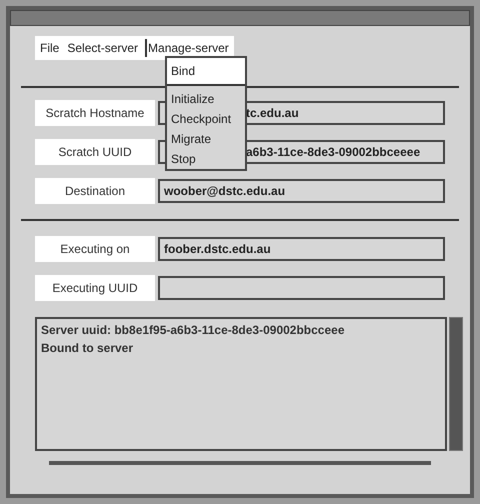 The height and width of the screenshot is (504, 480). I want to click on horizontal-scrollbar, so click(240, 463).